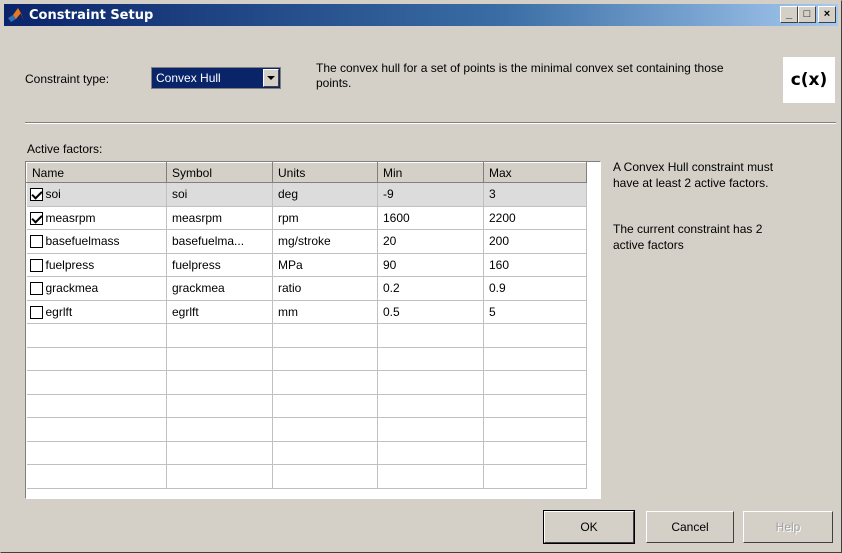 The width and height of the screenshot is (842, 553). What do you see at coordinates (430, 218) in the screenshot?
I see `cell-min: 1600` at bounding box center [430, 218].